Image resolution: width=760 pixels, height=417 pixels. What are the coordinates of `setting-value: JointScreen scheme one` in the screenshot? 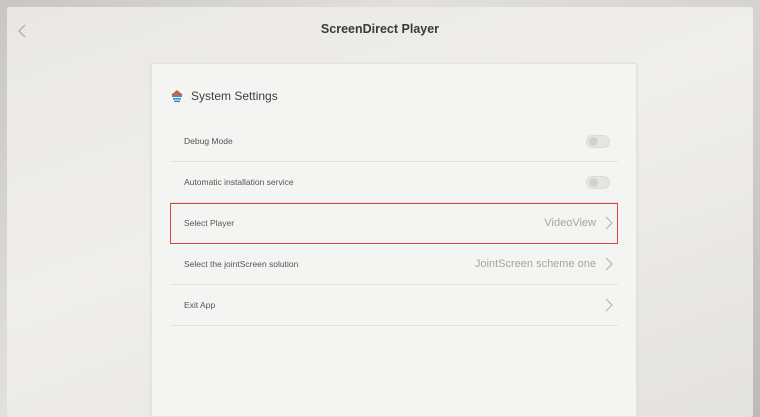 It's located at (535, 264).